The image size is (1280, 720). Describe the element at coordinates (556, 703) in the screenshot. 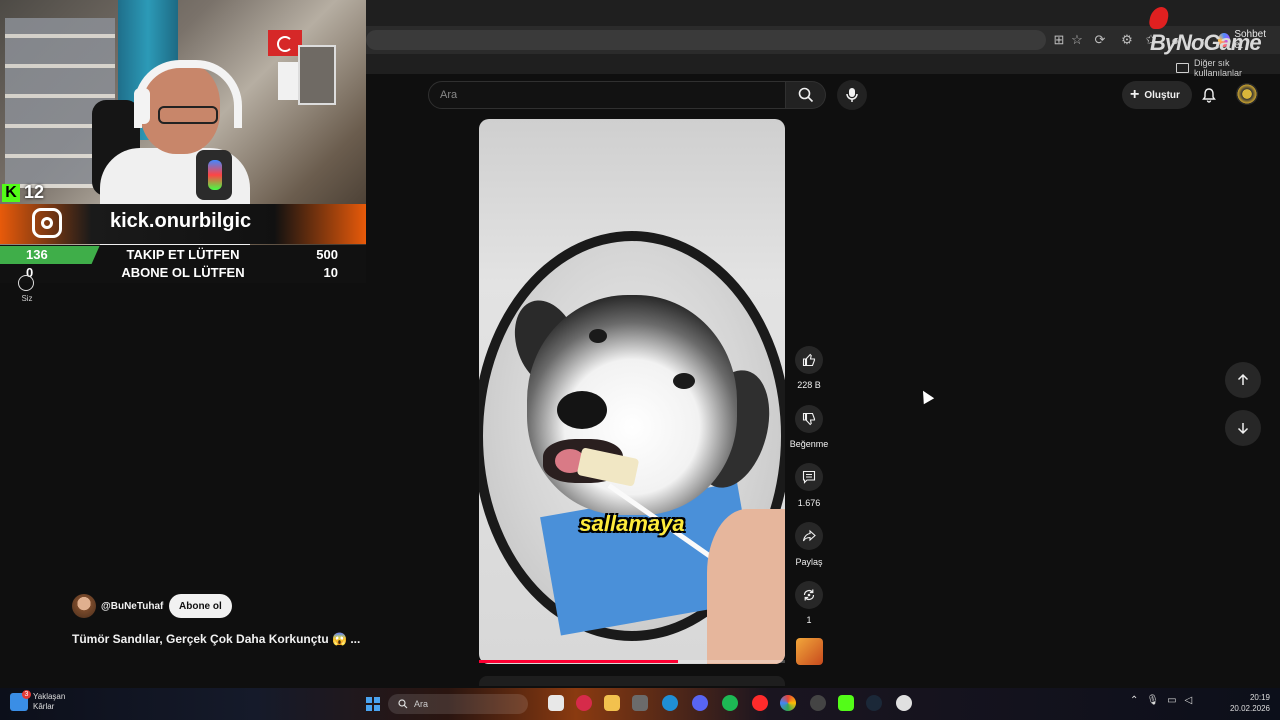

I see `notepad-app-icon` at that location.